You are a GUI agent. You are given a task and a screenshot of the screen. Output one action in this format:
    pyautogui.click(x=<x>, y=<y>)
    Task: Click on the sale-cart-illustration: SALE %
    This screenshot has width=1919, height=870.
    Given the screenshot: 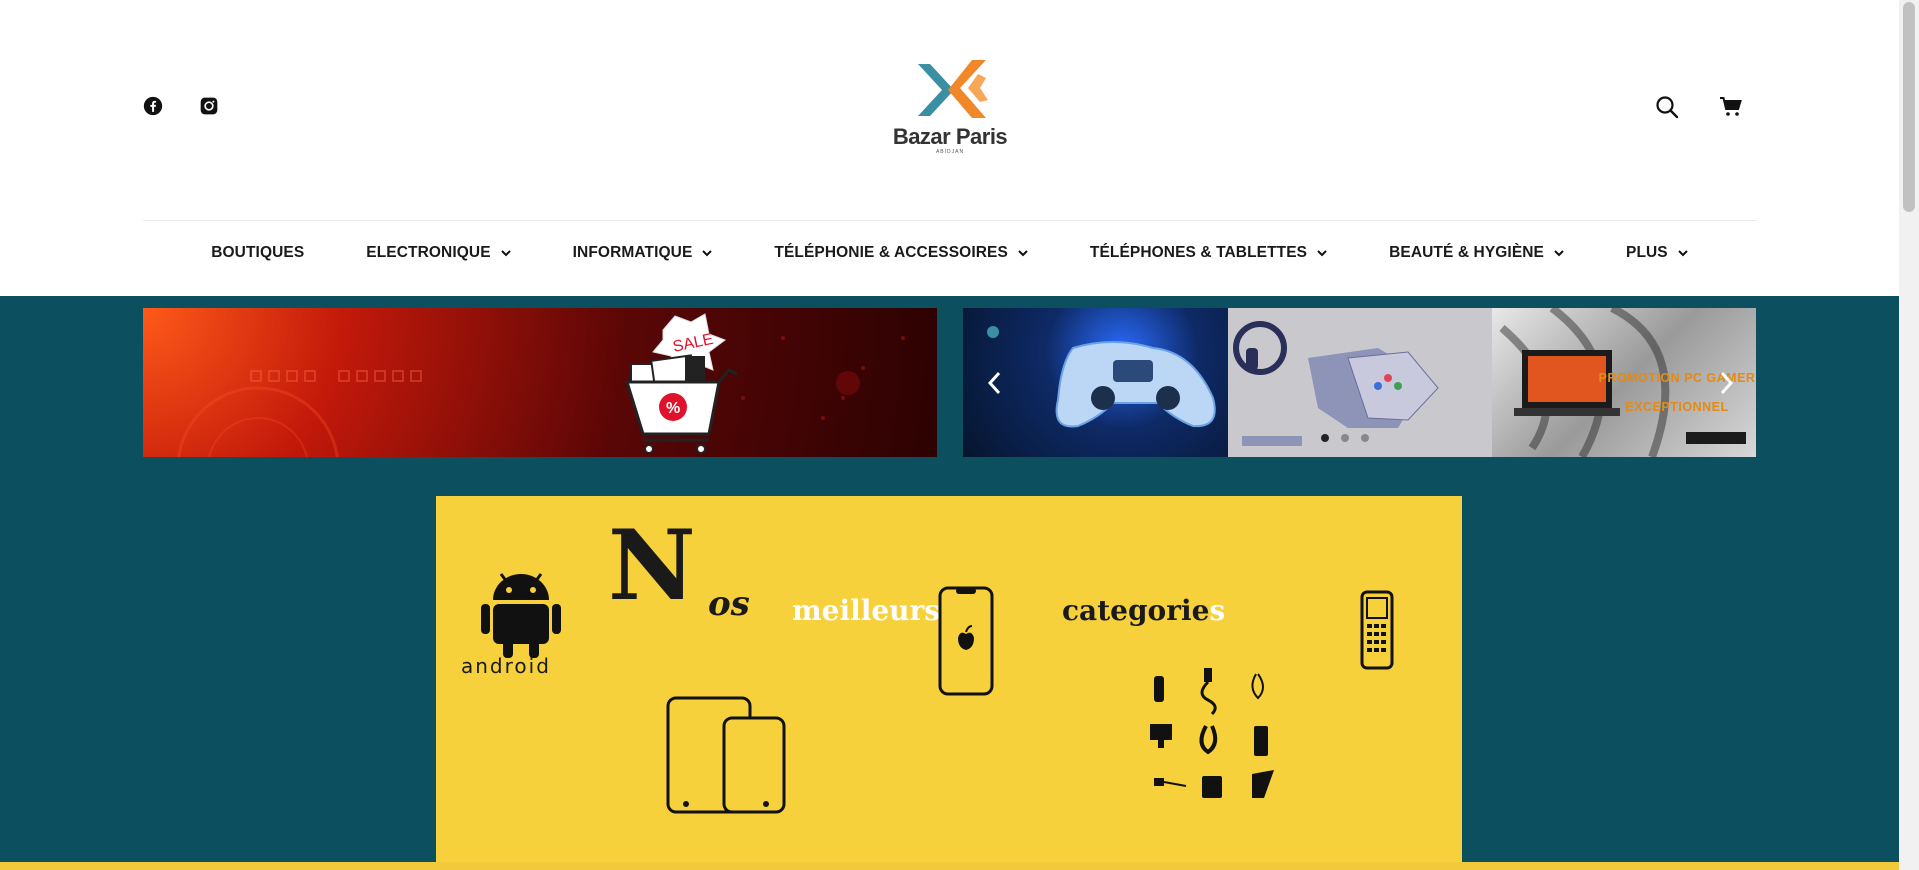 What is the action you would take?
    pyautogui.click(x=678, y=383)
    